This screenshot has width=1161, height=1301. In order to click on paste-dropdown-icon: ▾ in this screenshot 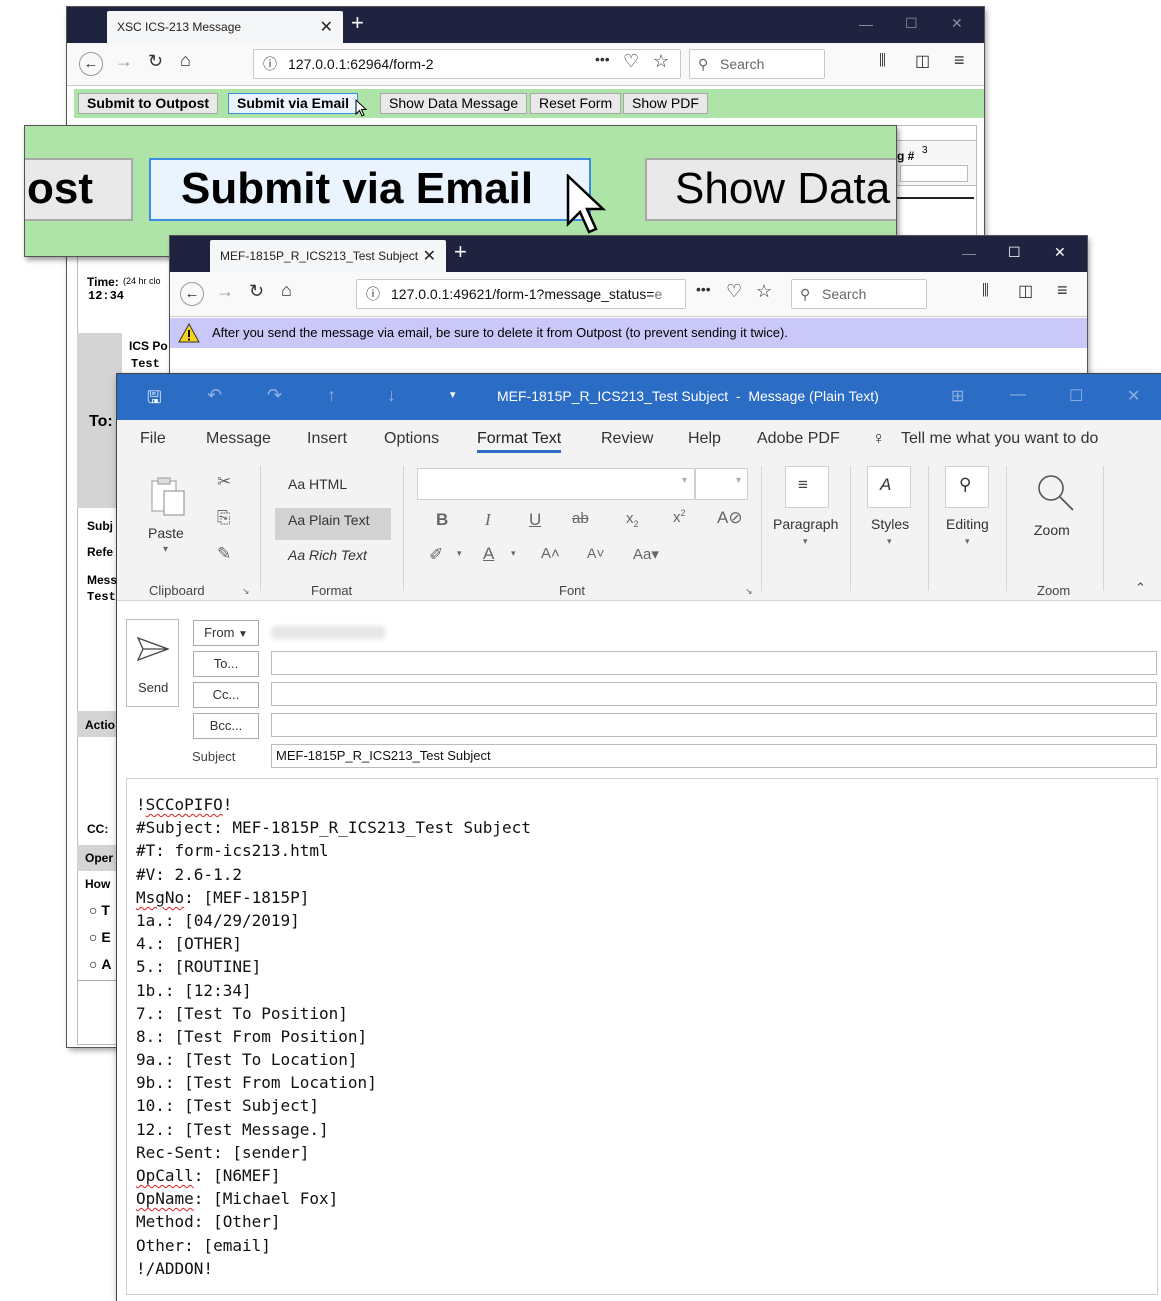, I will do `click(165, 549)`.